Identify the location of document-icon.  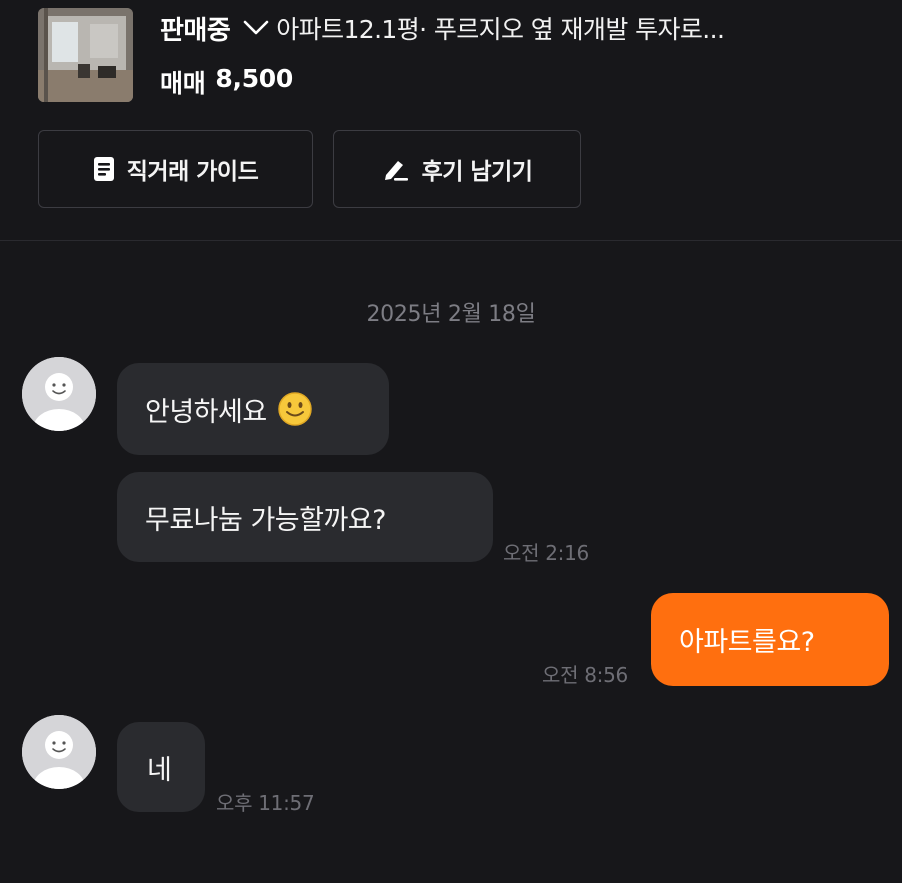
(103, 169).